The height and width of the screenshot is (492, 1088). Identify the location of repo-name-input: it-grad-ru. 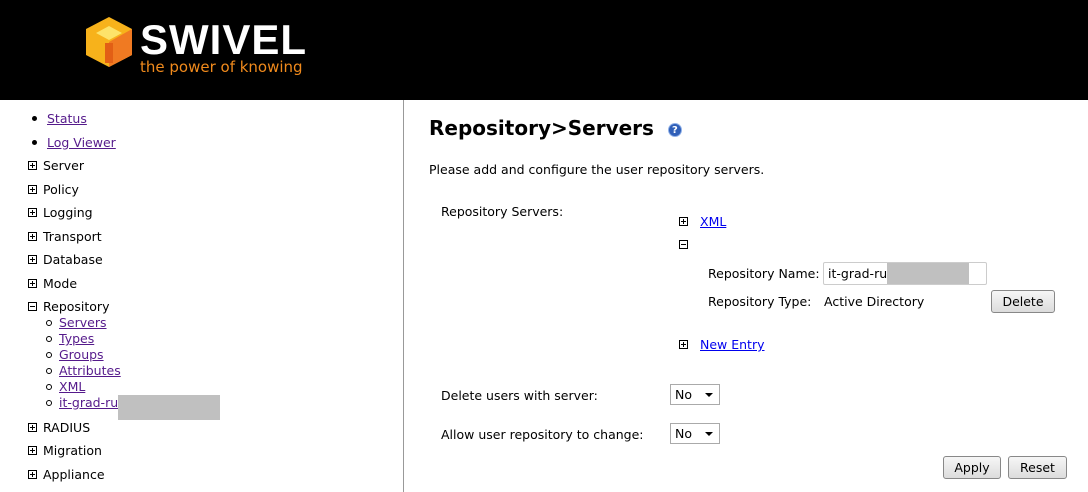
(905, 273).